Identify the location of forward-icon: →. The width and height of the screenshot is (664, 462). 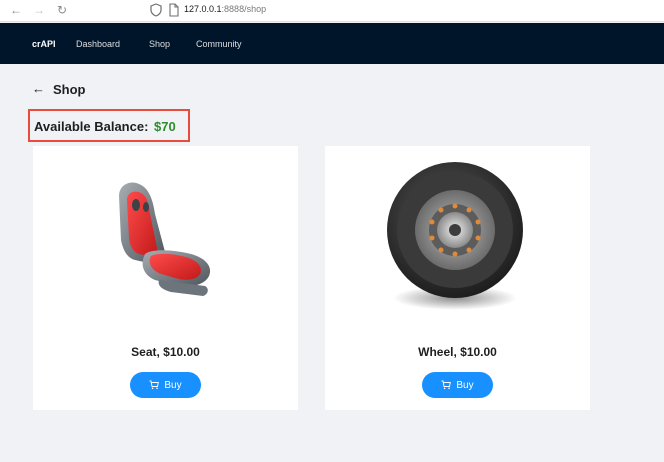
(39, 10).